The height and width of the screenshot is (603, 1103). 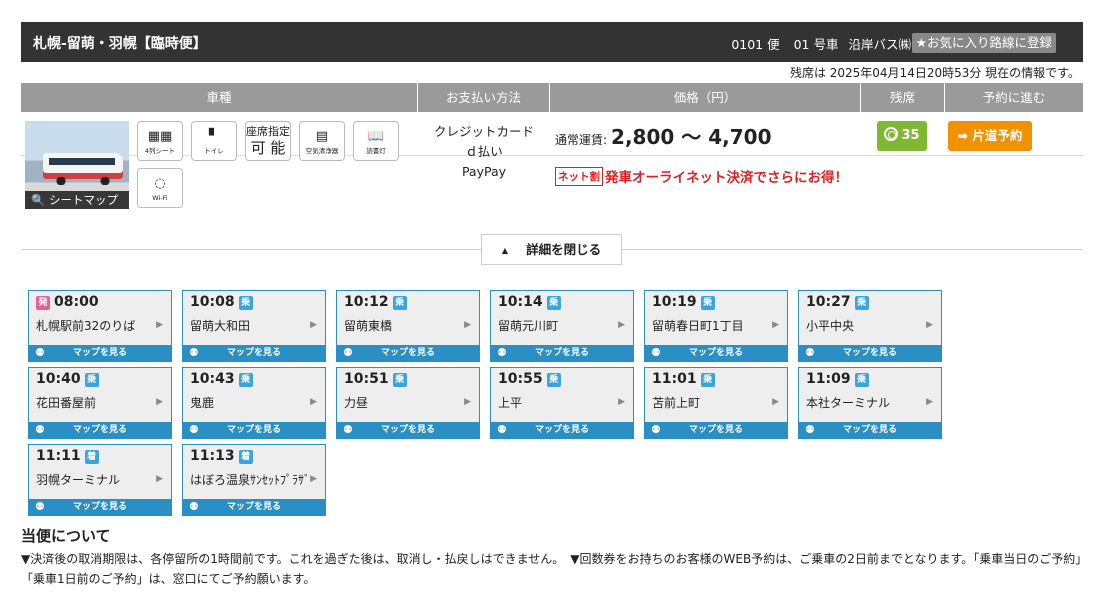 What do you see at coordinates (1014, 97) in the screenshot?
I see `col-reserve: 予約に進む` at bounding box center [1014, 97].